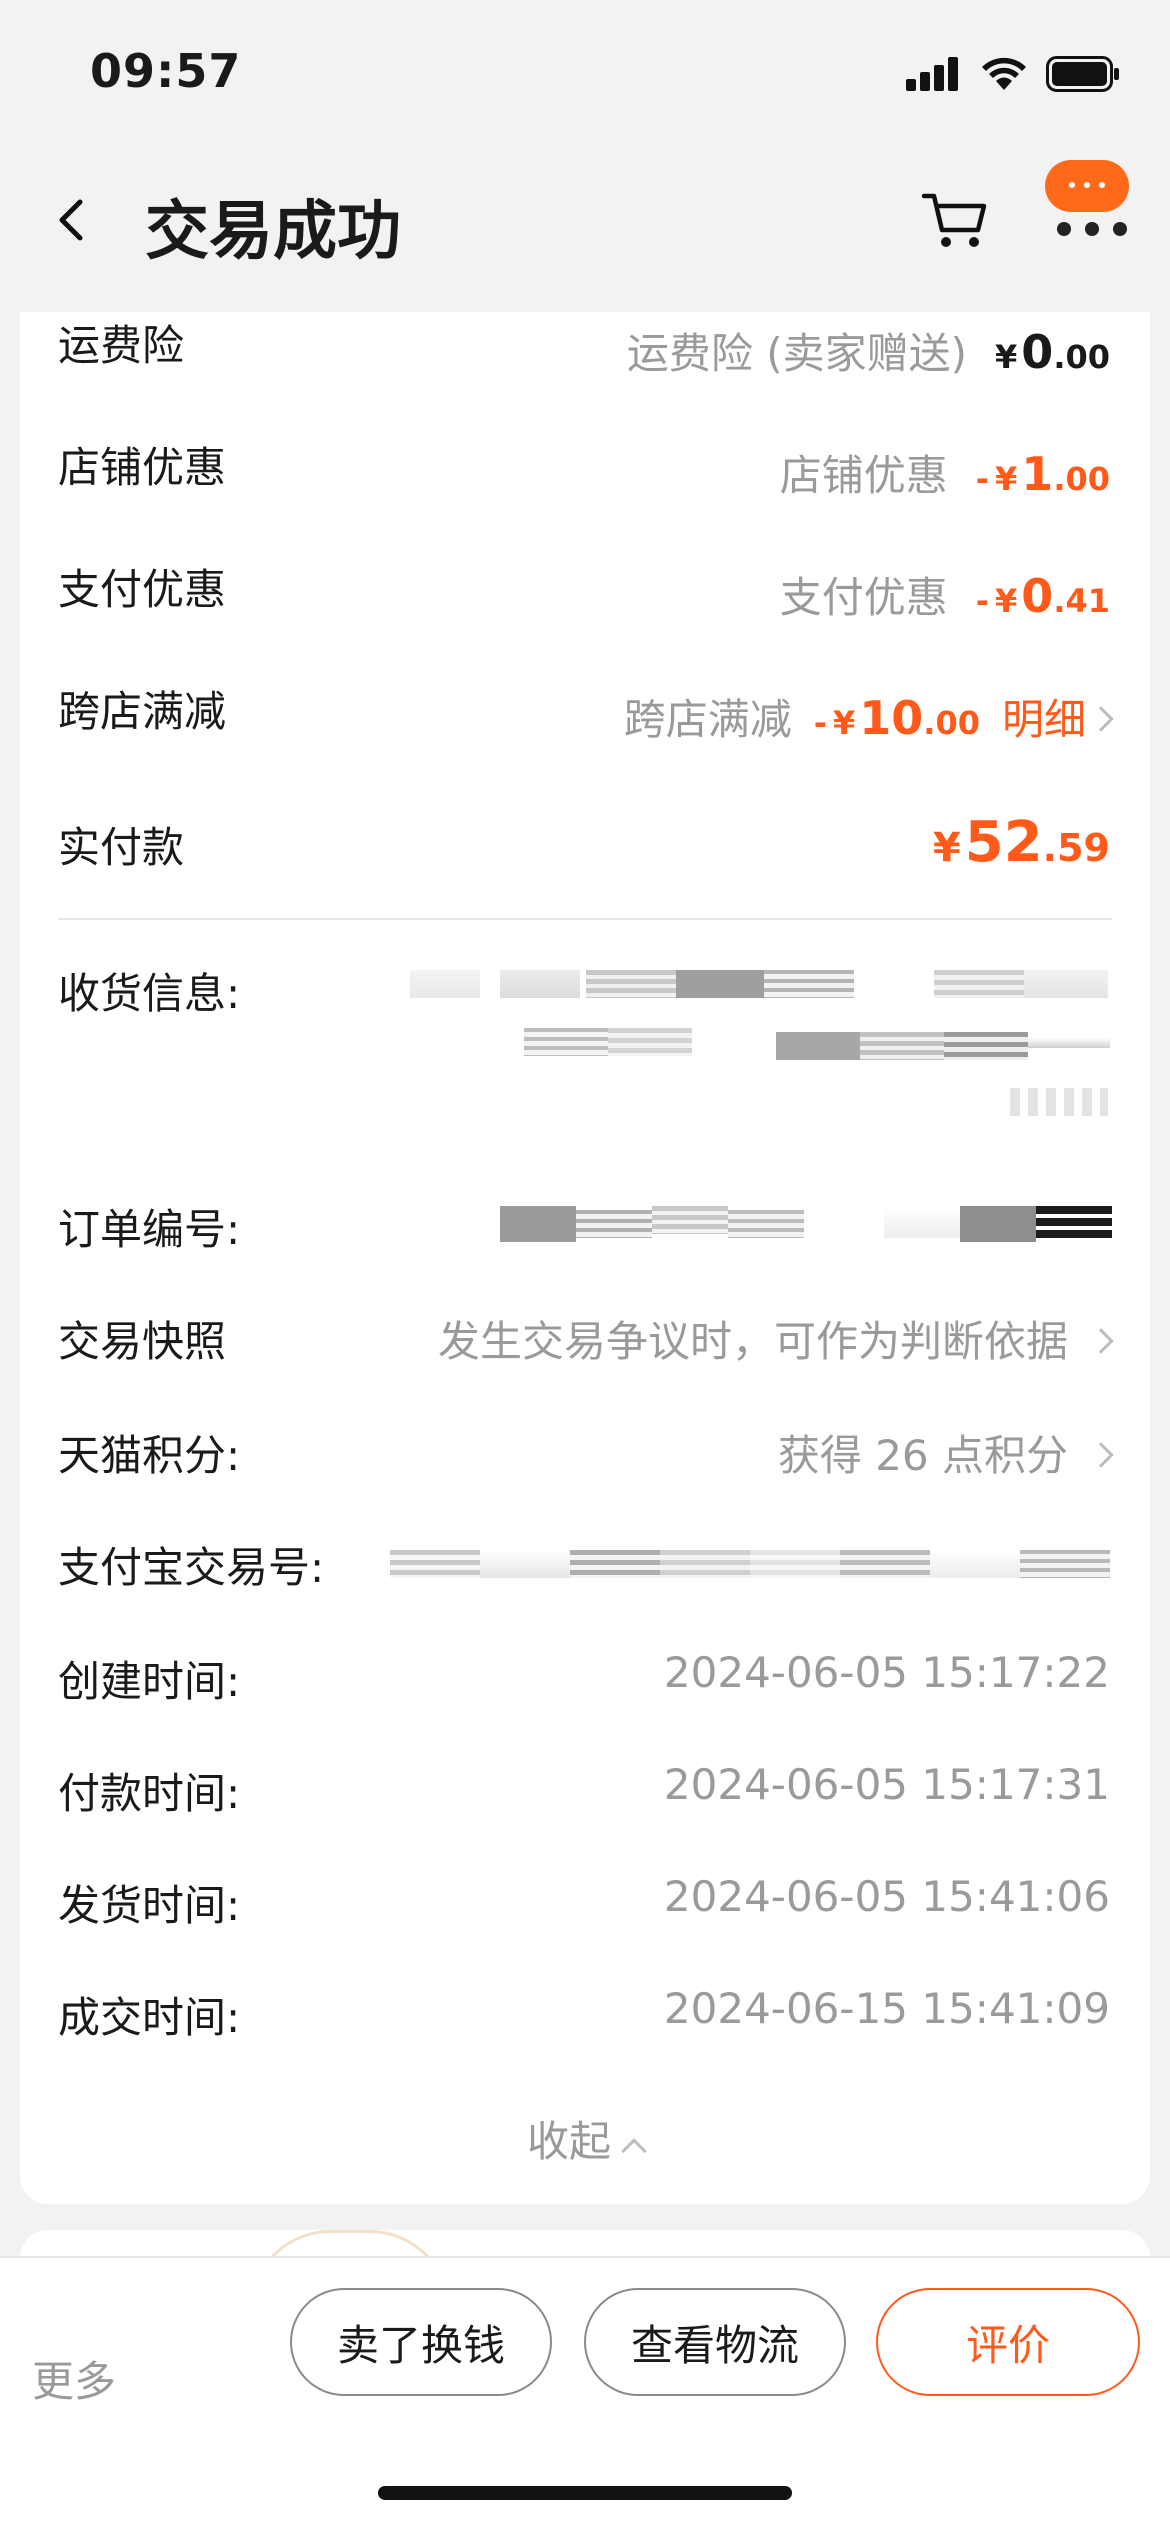 The height and width of the screenshot is (2532, 1170). I want to click on cart-button, so click(955, 220).